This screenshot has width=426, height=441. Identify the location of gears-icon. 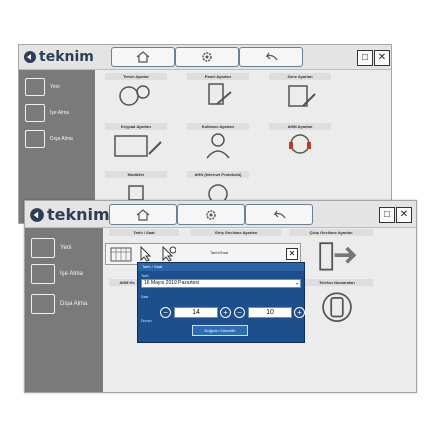
(134, 95).